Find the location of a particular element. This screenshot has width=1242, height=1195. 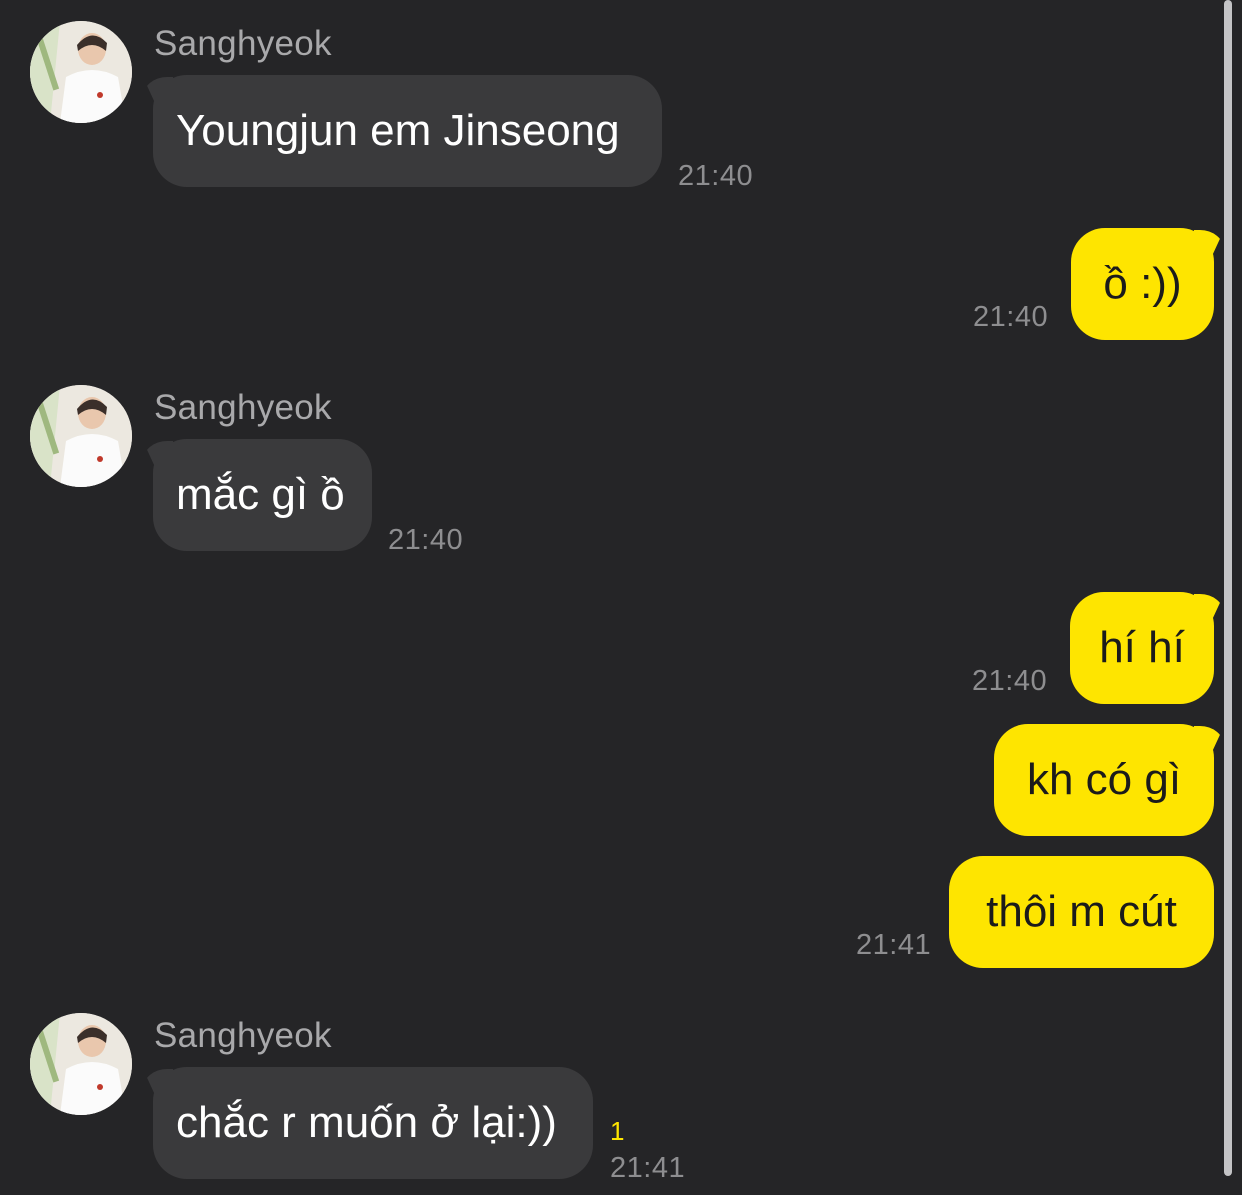

message-text: ồ :)) is located at coordinates (1142, 283).